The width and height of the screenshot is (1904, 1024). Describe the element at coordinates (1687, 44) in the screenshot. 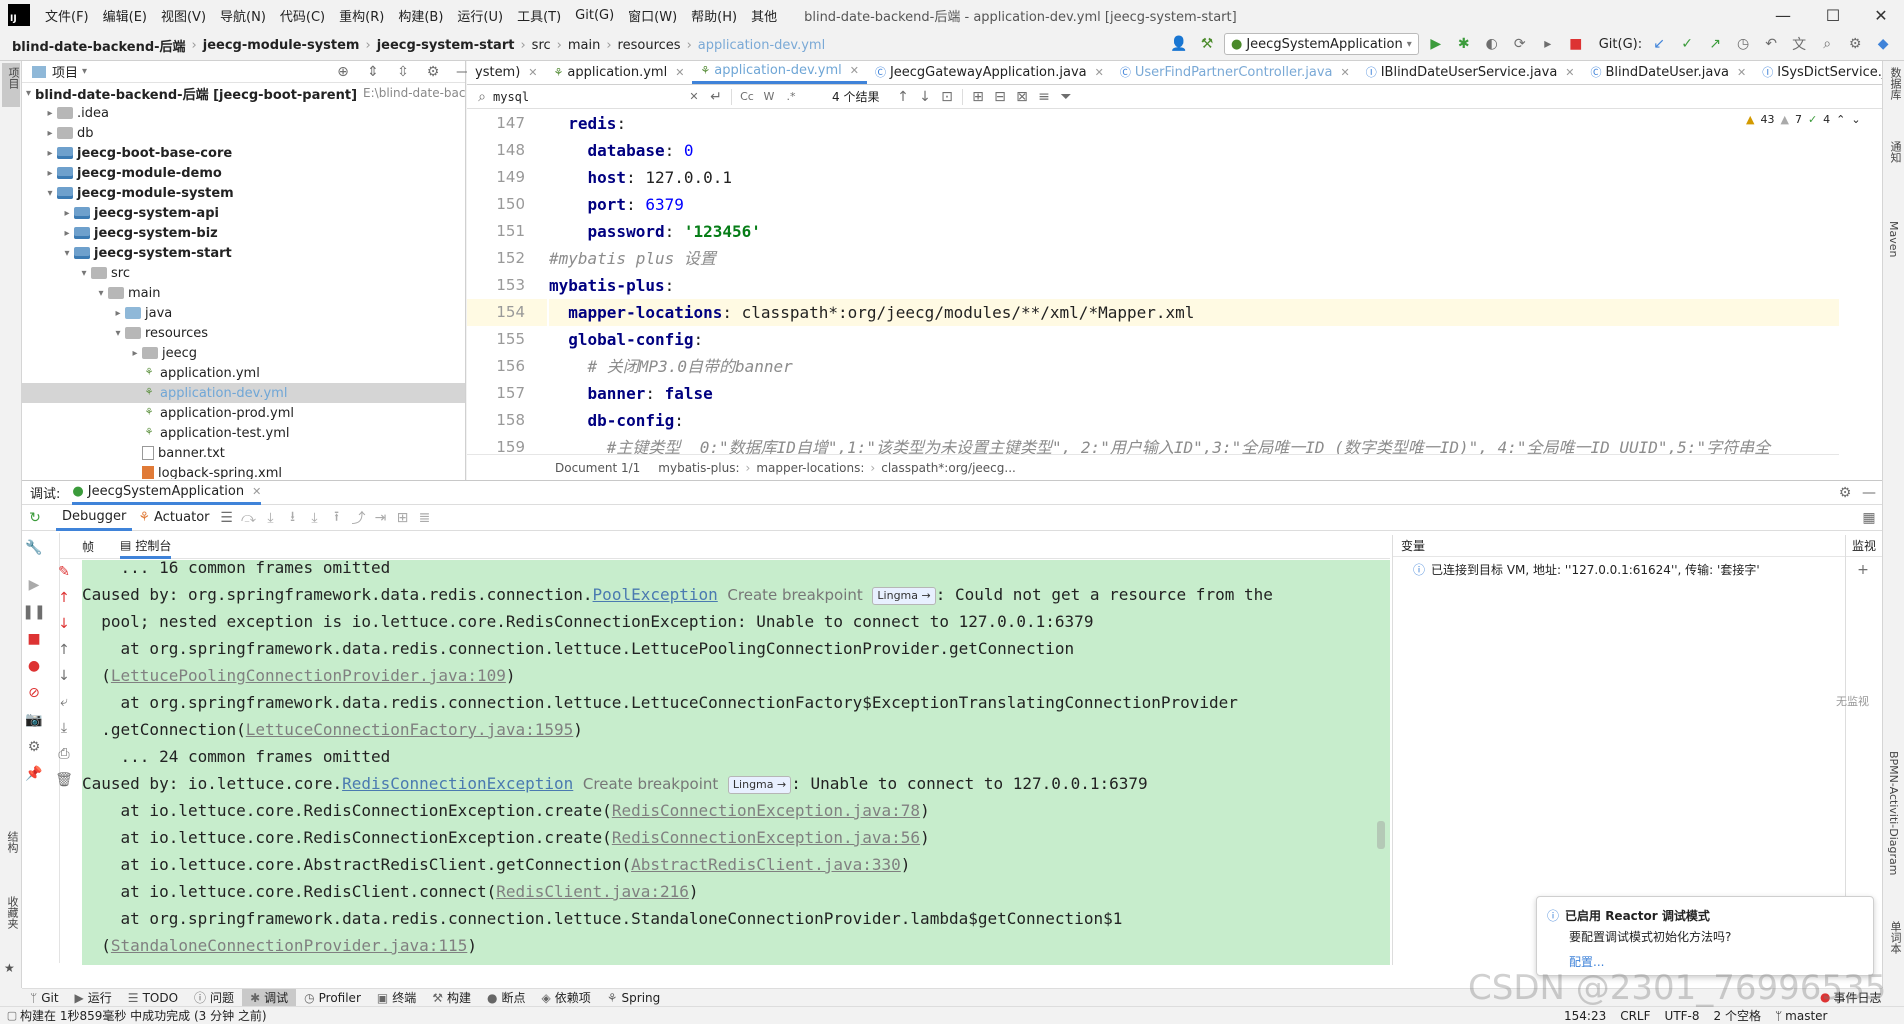

I see `git-commit-icon: ✓` at that location.